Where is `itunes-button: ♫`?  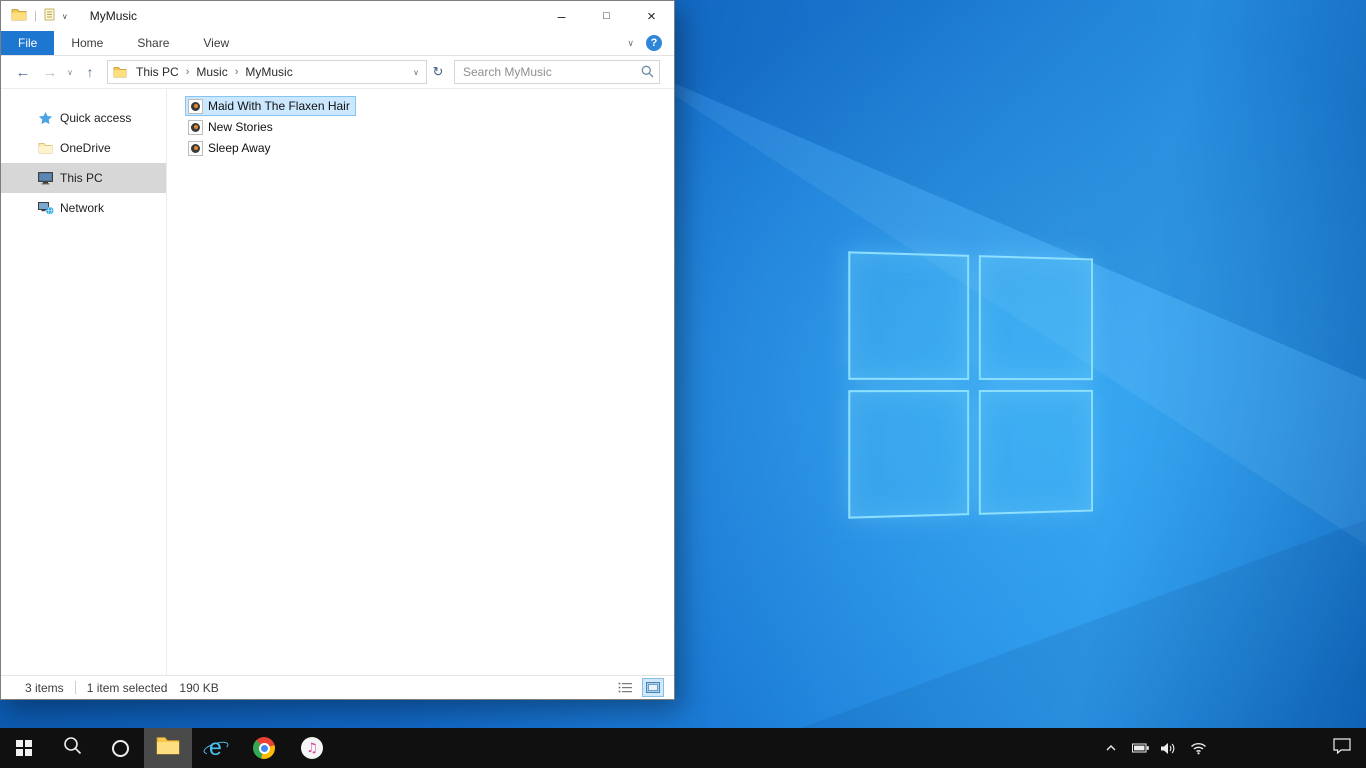
itunes-button: ♫ is located at coordinates (312, 748).